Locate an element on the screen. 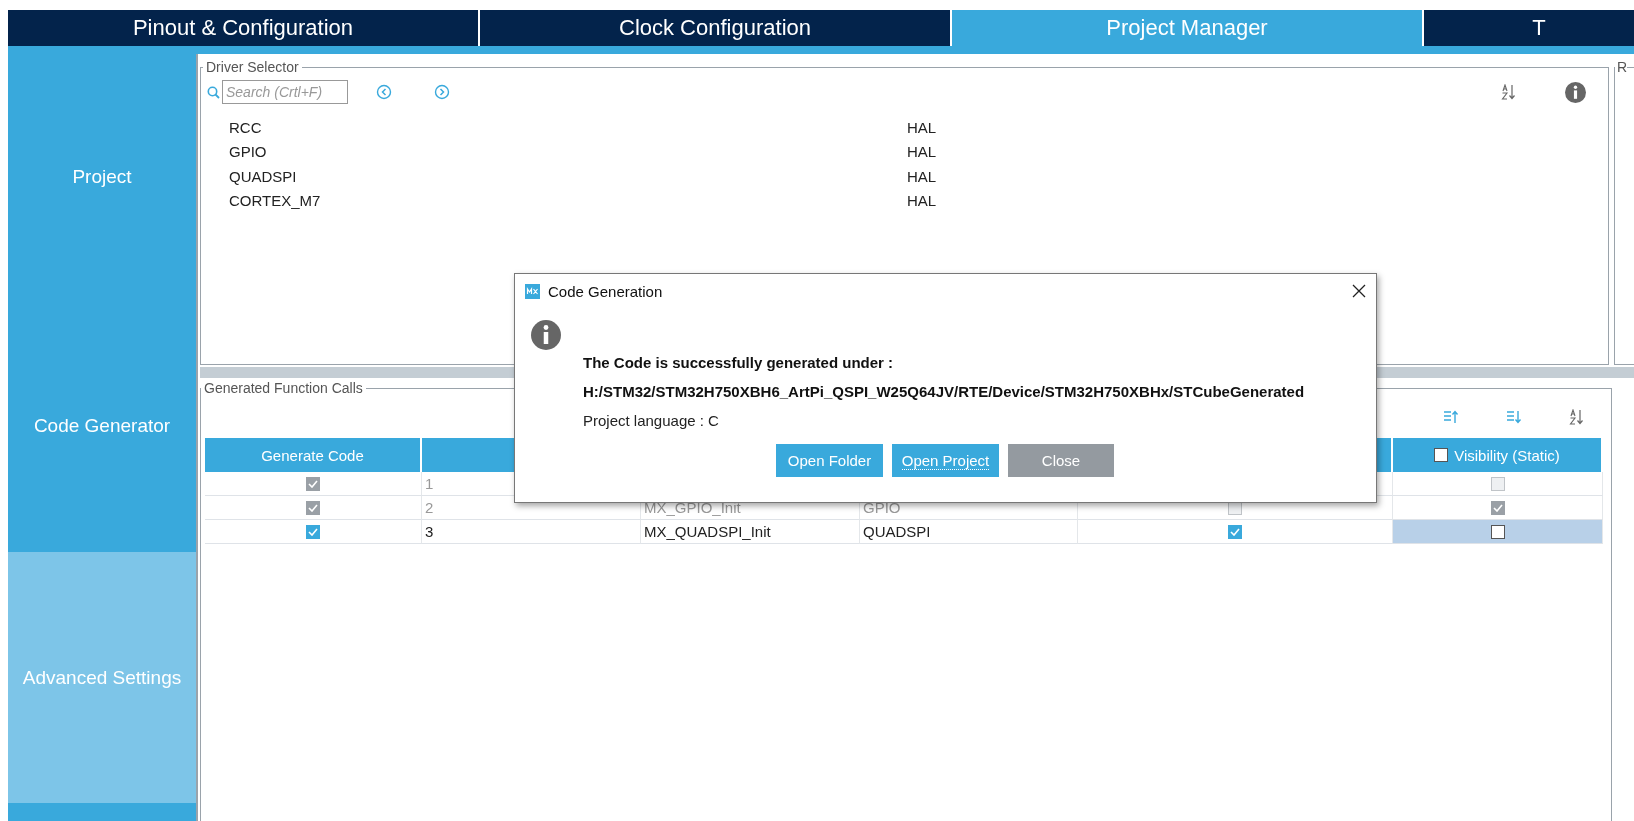 The height and width of the screenshot is (821, 1634). panel-title: R is located at coordinates (1622, 67).